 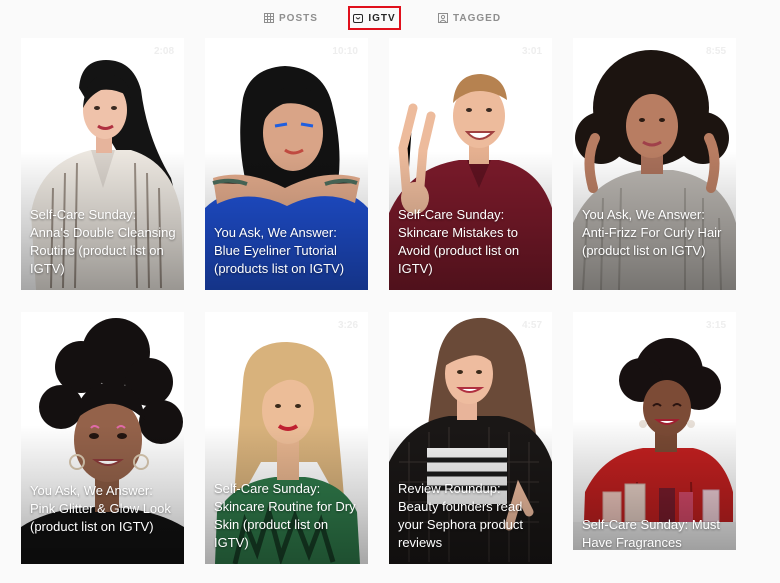 I want to click on video-duration: 4:57, so click(x=531, y=325).